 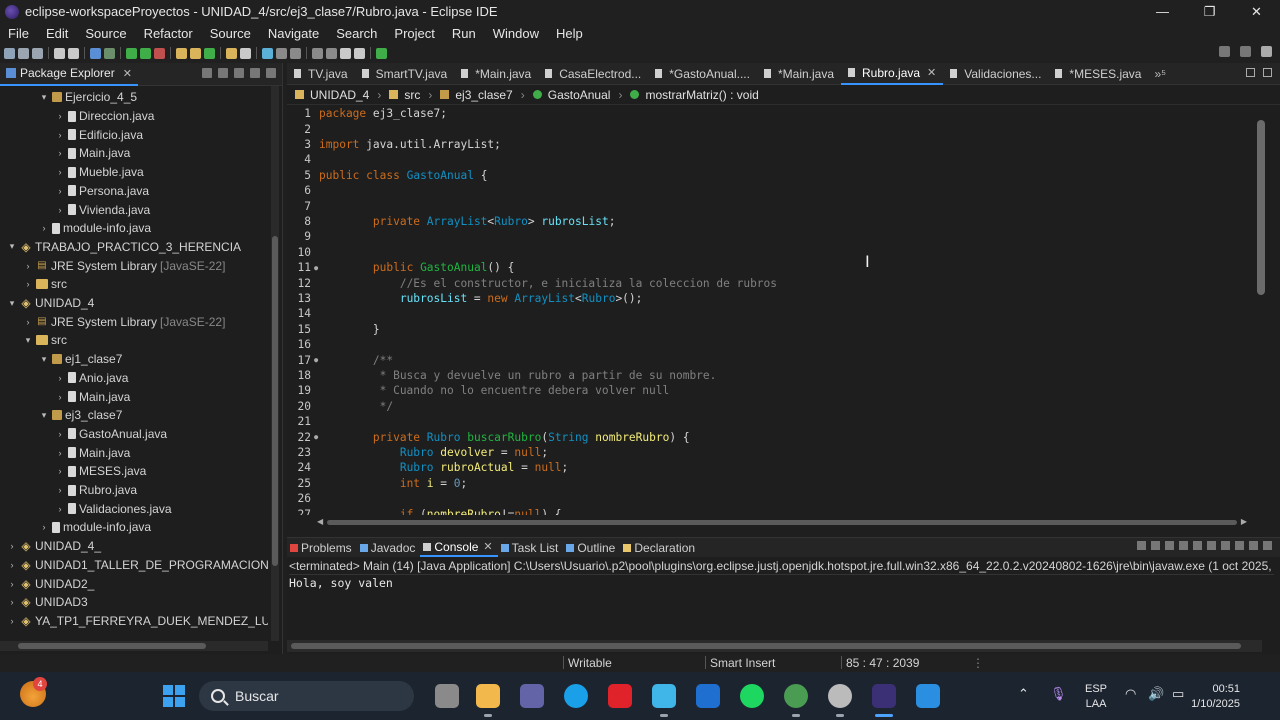 I want to click on tree-item: ▾ ◈ UNIDAD_4, so click(x=50, y=303).